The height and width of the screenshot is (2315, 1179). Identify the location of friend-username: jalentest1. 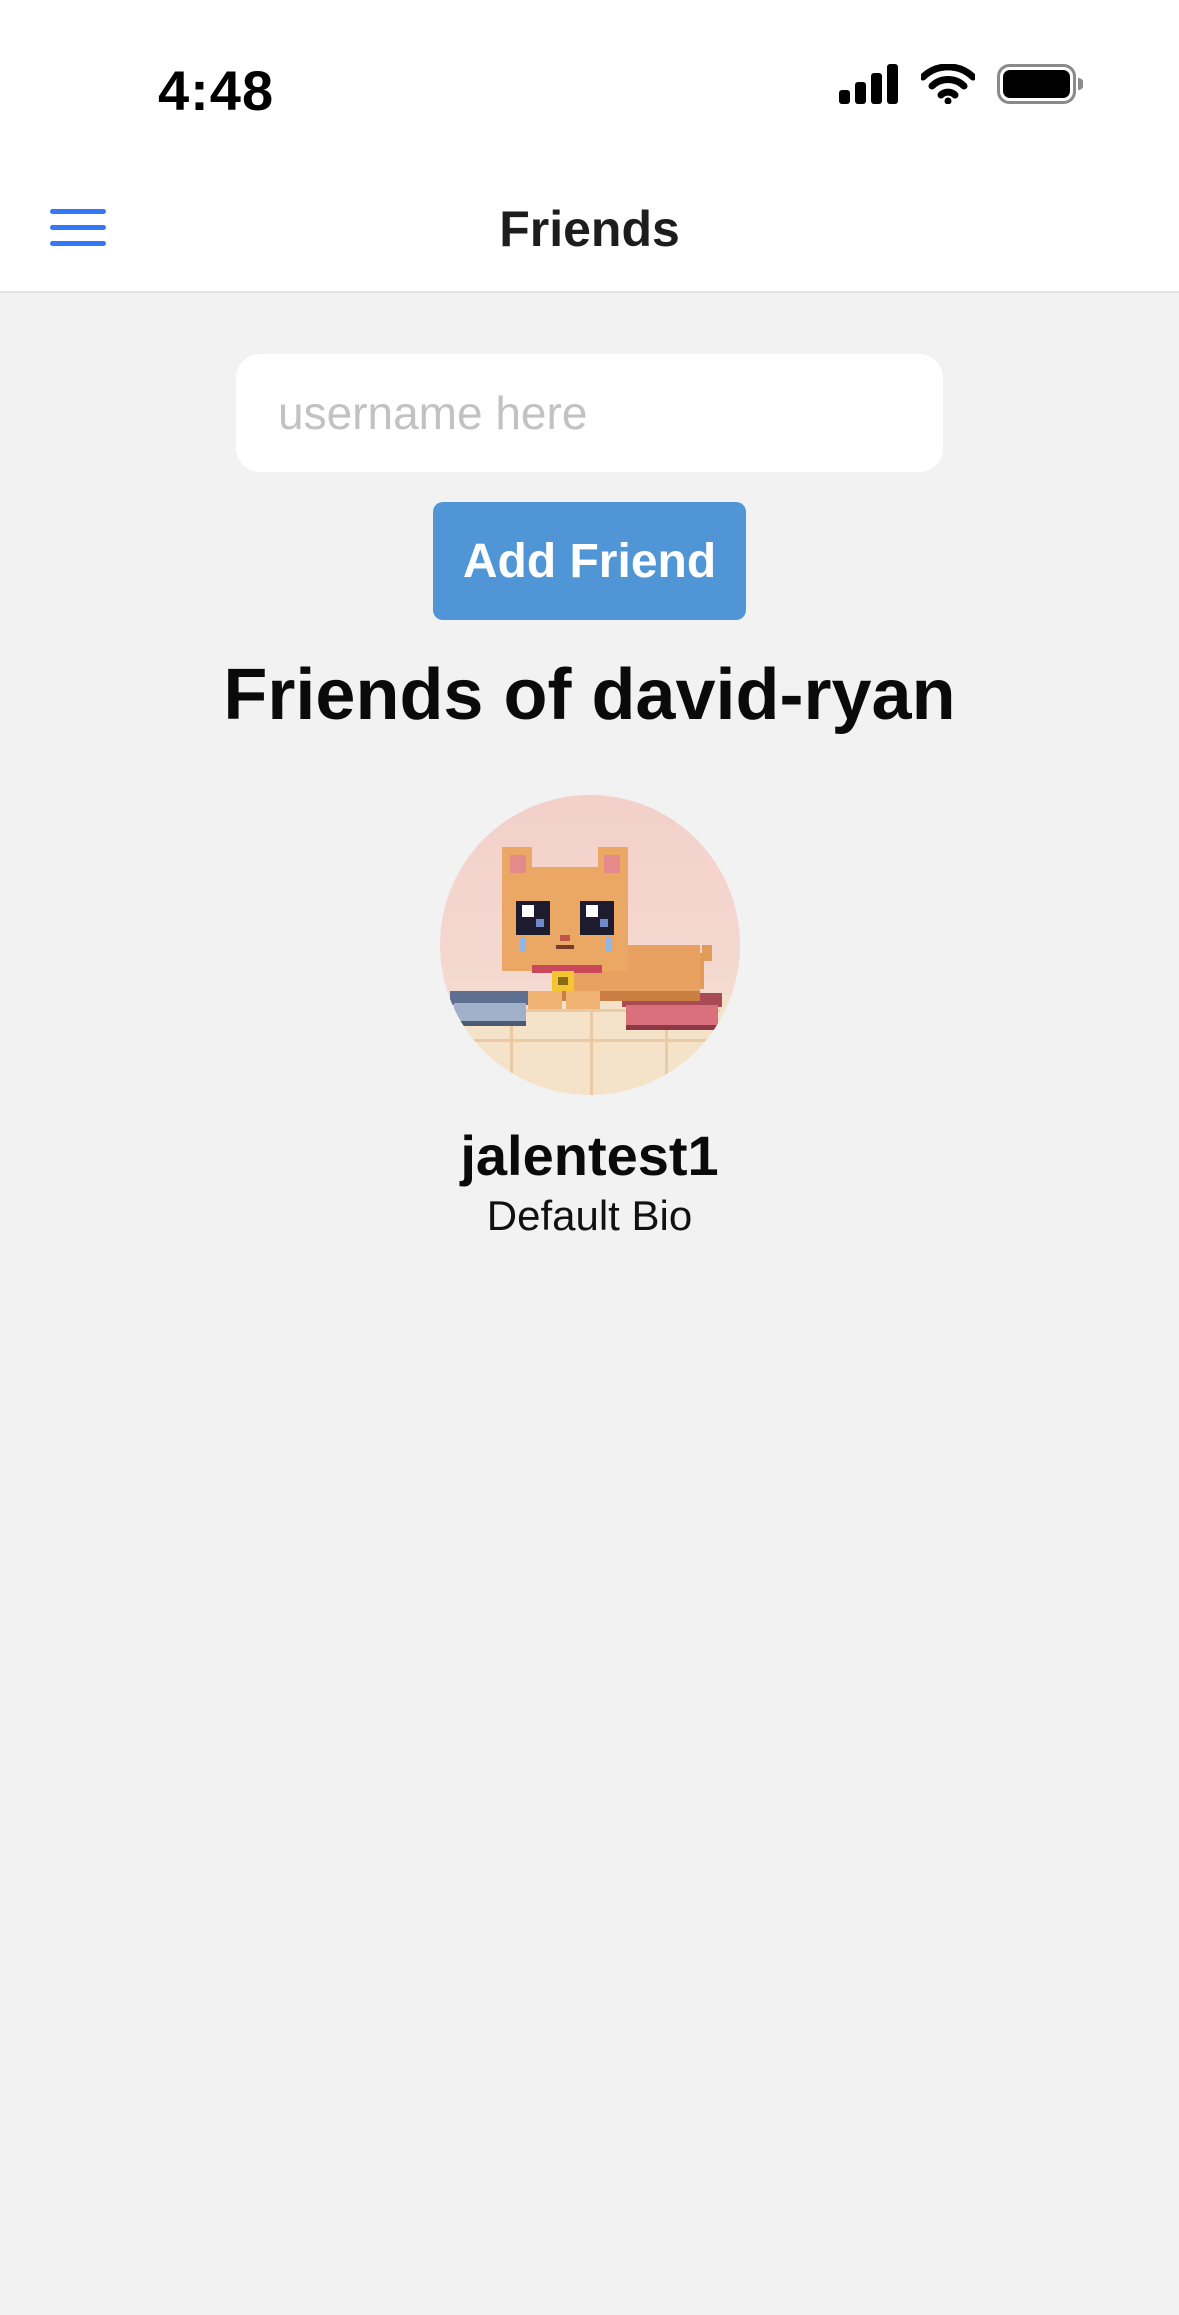
(589, 1155).